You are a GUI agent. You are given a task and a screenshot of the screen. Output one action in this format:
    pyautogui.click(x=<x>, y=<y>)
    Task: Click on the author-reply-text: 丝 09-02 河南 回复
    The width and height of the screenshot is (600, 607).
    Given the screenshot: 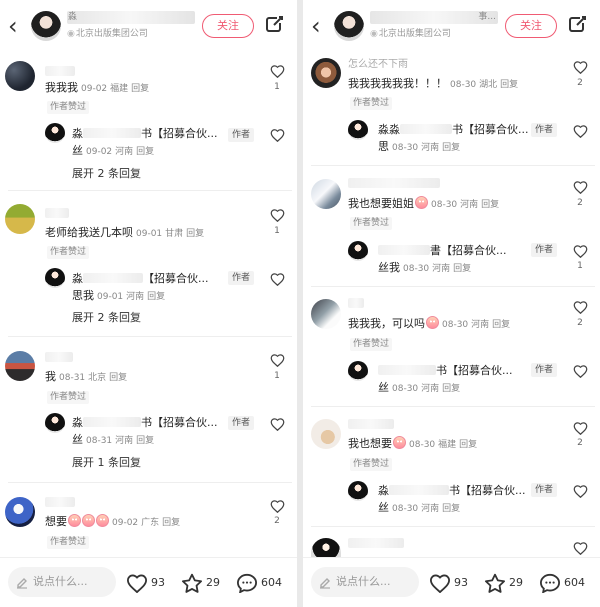 What is the action you would take?
    pyautogui.click(x=113, y=151)
    